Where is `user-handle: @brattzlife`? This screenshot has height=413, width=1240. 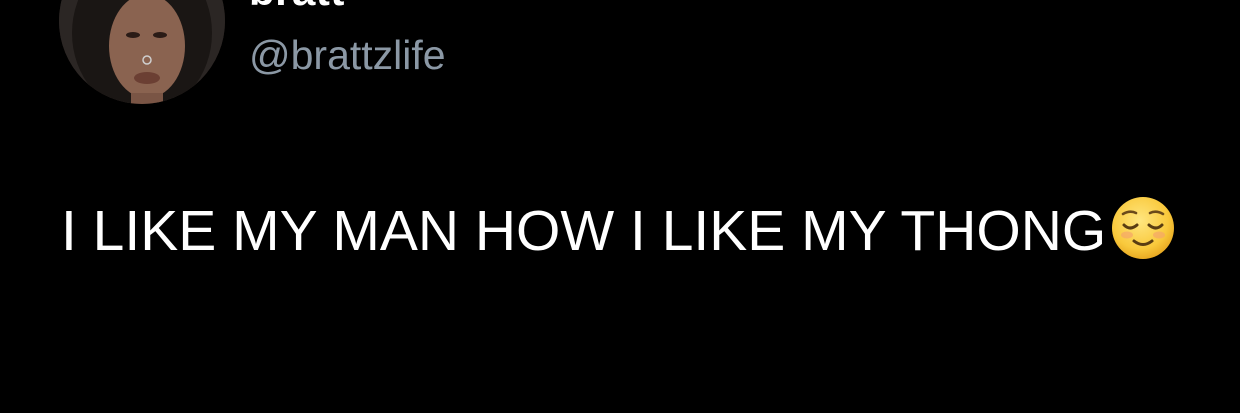
user-handle: @brattzlife is located at coordinates (347, 55).